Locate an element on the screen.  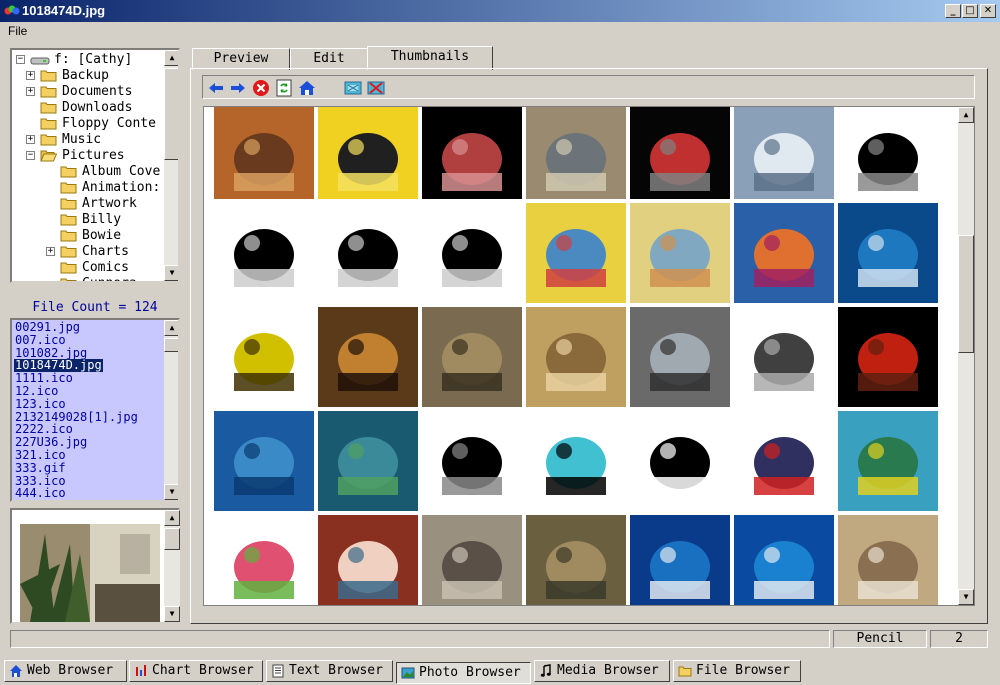
text-browser-button: Text Browser is located at coordinates (329, 671).